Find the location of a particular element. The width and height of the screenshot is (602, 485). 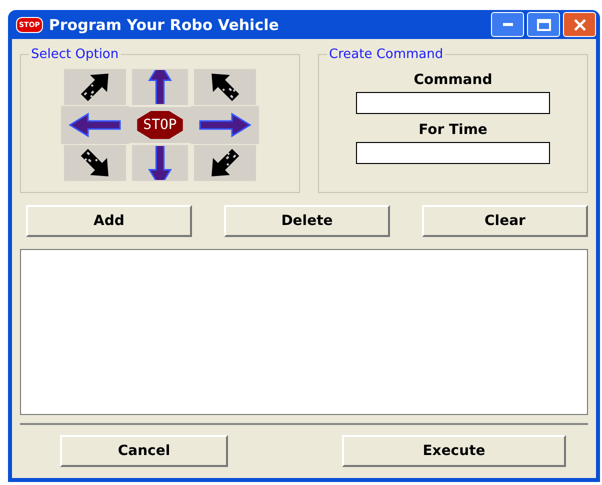

maximize-icon is located at coordinates (543, 24).